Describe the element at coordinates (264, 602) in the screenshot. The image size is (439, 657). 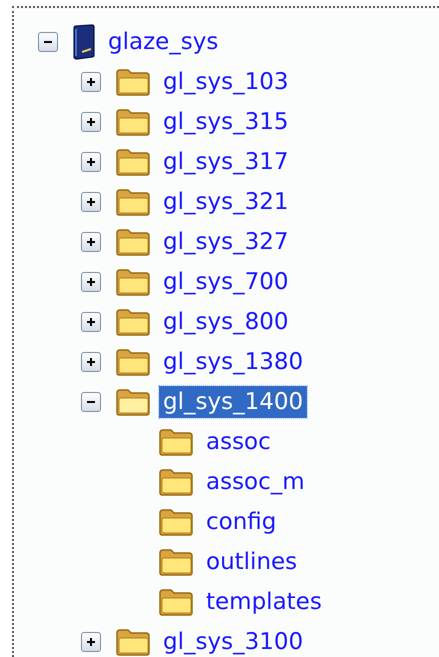
I see `tree-item: templates` at that location.